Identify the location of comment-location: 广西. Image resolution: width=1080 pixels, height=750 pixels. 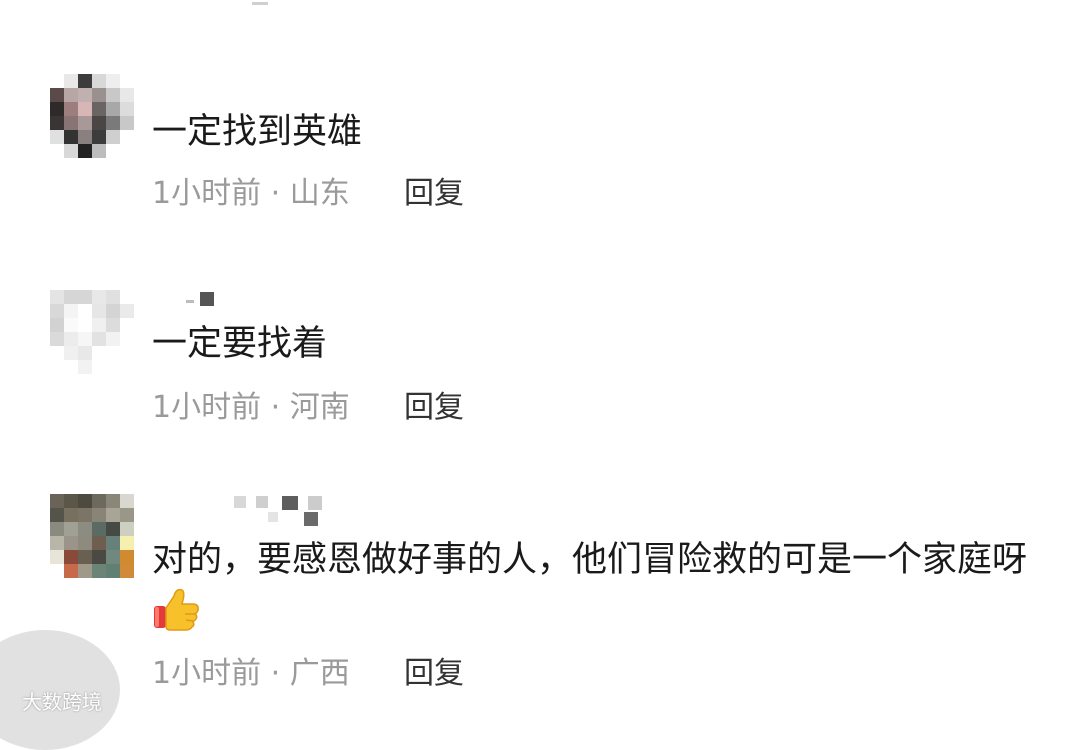
(319, 673).